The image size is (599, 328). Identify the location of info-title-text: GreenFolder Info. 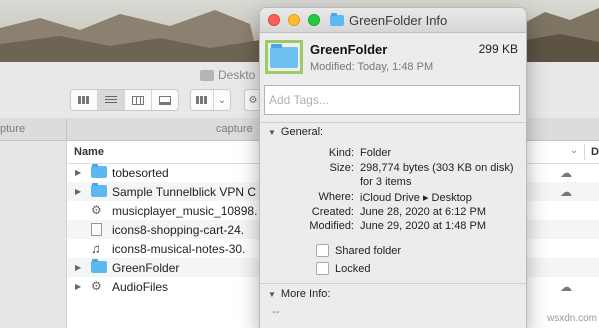
(398, 20).